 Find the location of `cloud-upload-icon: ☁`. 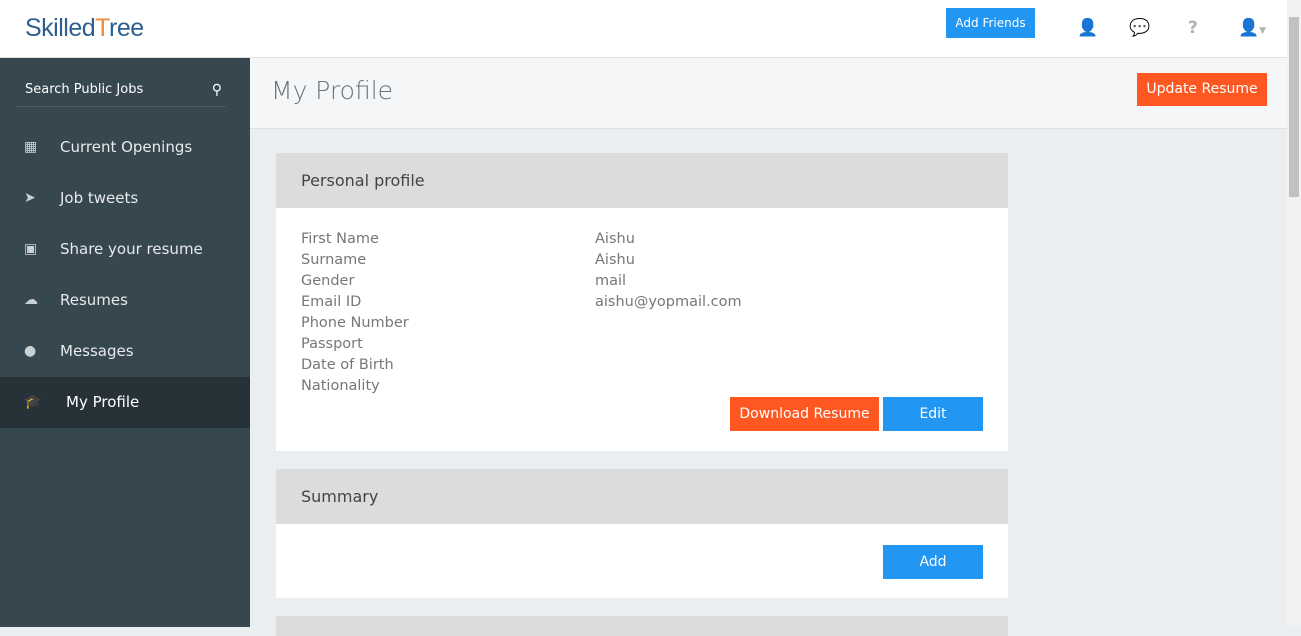

cloud-upload-icon: ☁ is located at coordinates (31, 300).